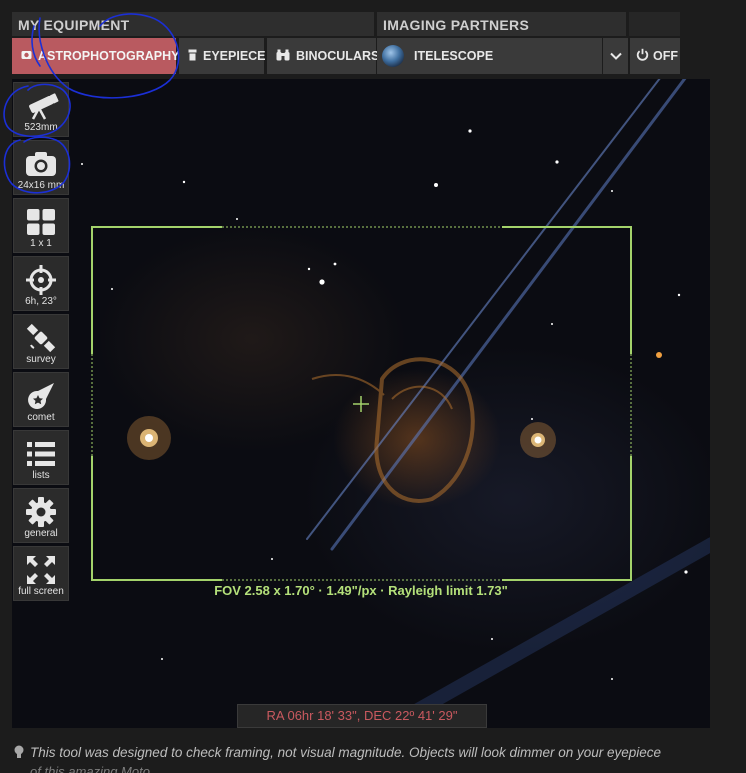 The image size is (746, 773). I want to click on grid-icon, so click(41, 222).